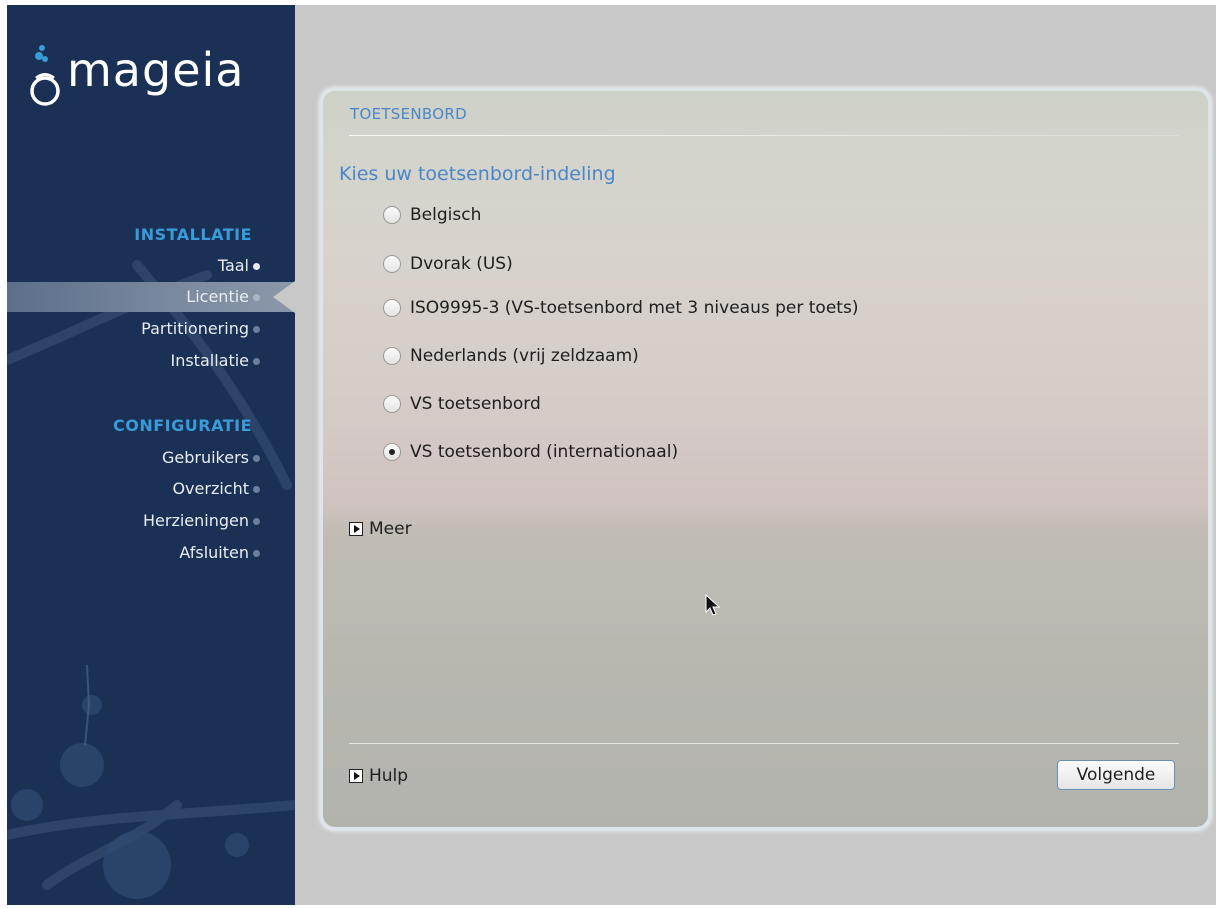  I want to click on step-current-icon, so click(256, 297).